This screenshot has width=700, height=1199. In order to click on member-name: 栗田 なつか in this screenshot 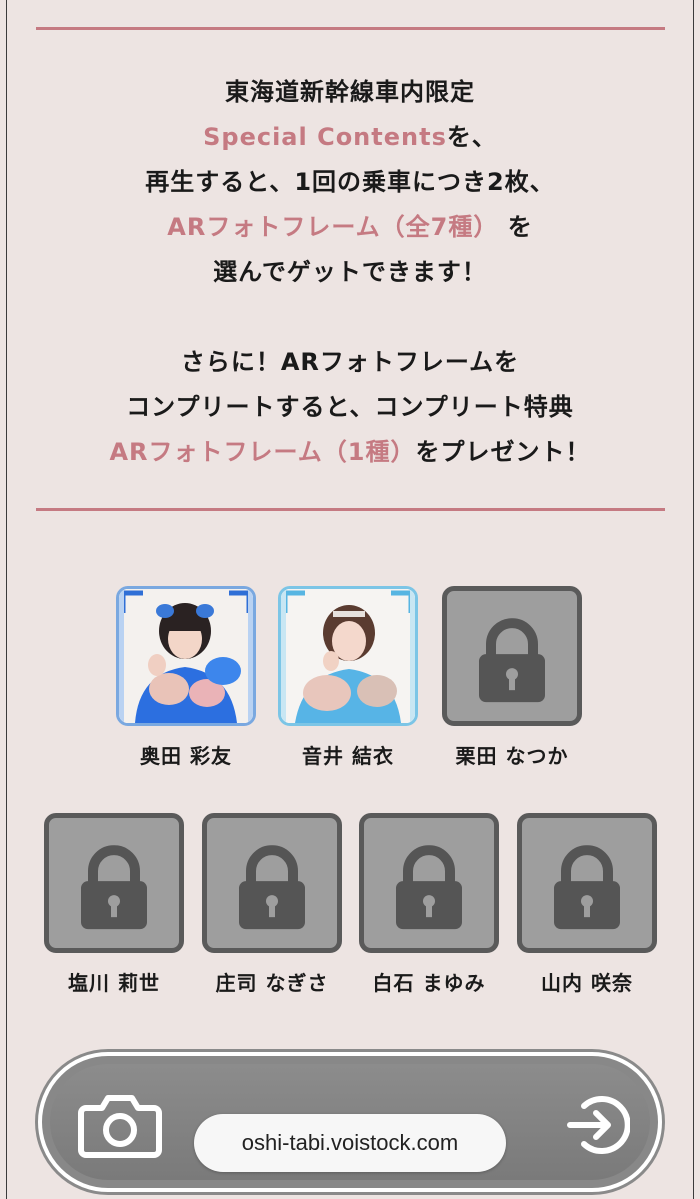, I will do `click(512, 756)`.